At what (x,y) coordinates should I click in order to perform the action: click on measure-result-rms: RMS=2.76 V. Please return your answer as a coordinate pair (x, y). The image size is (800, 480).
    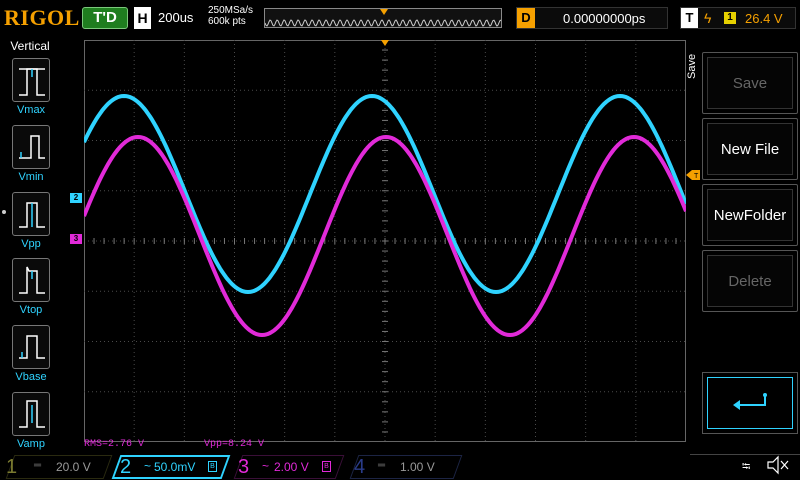
    Looking at the image, I should click on (114, 444).